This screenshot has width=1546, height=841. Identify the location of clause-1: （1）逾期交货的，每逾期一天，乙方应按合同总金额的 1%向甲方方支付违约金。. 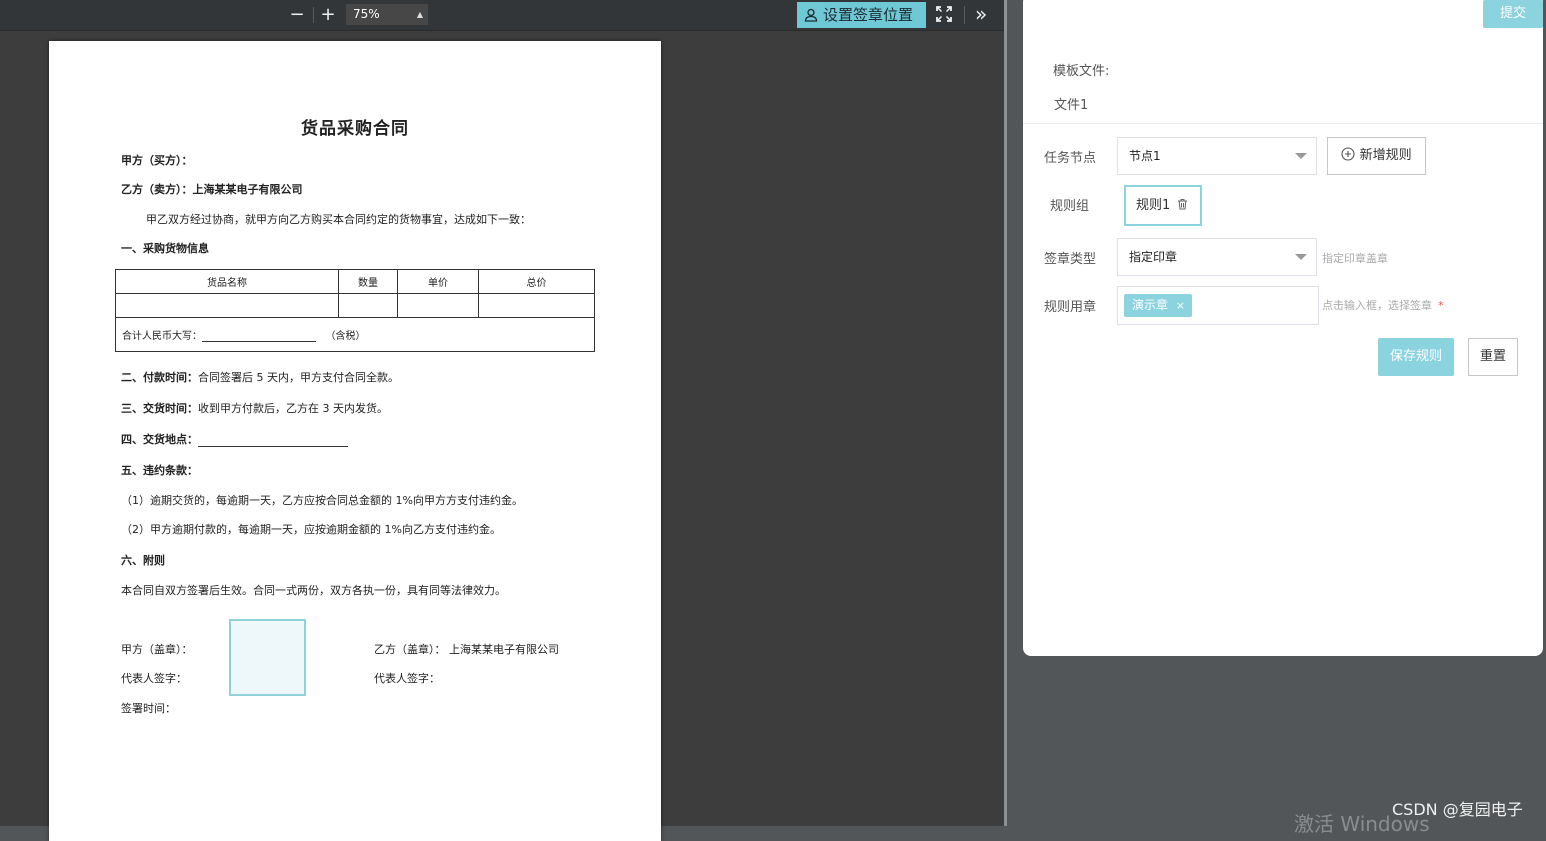
(322, 500).